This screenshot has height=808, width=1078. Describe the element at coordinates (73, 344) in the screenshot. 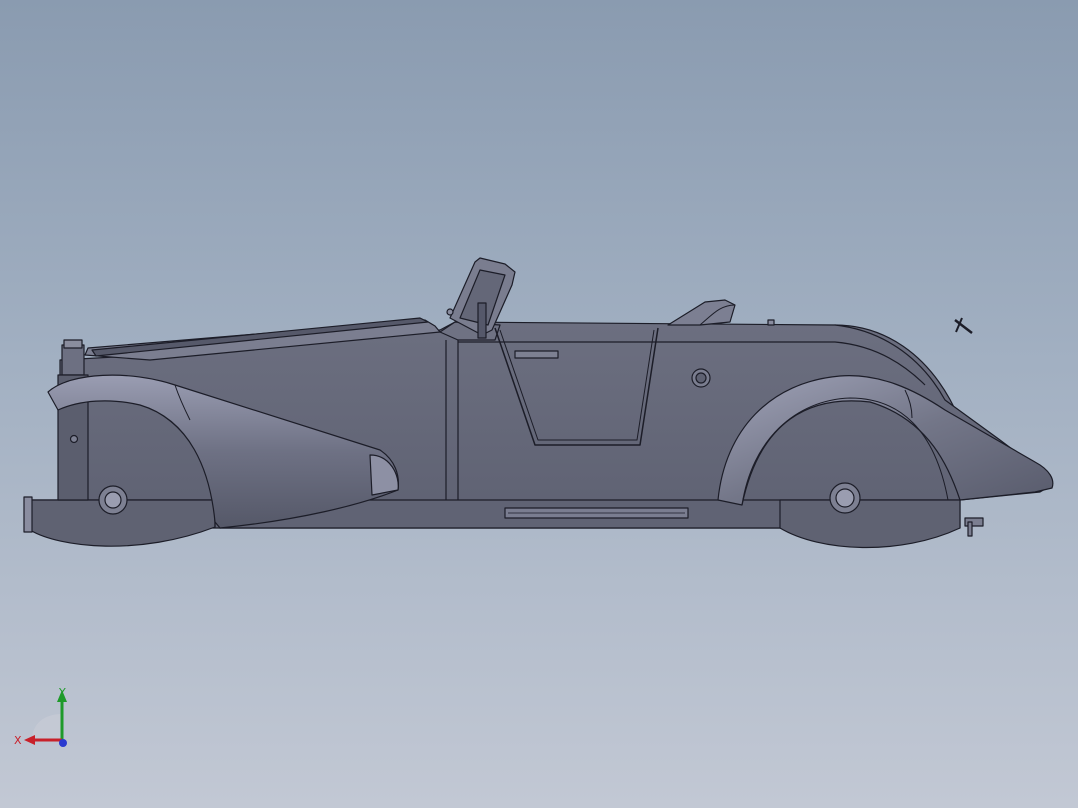

I see `radiator-cap-top` at that location.